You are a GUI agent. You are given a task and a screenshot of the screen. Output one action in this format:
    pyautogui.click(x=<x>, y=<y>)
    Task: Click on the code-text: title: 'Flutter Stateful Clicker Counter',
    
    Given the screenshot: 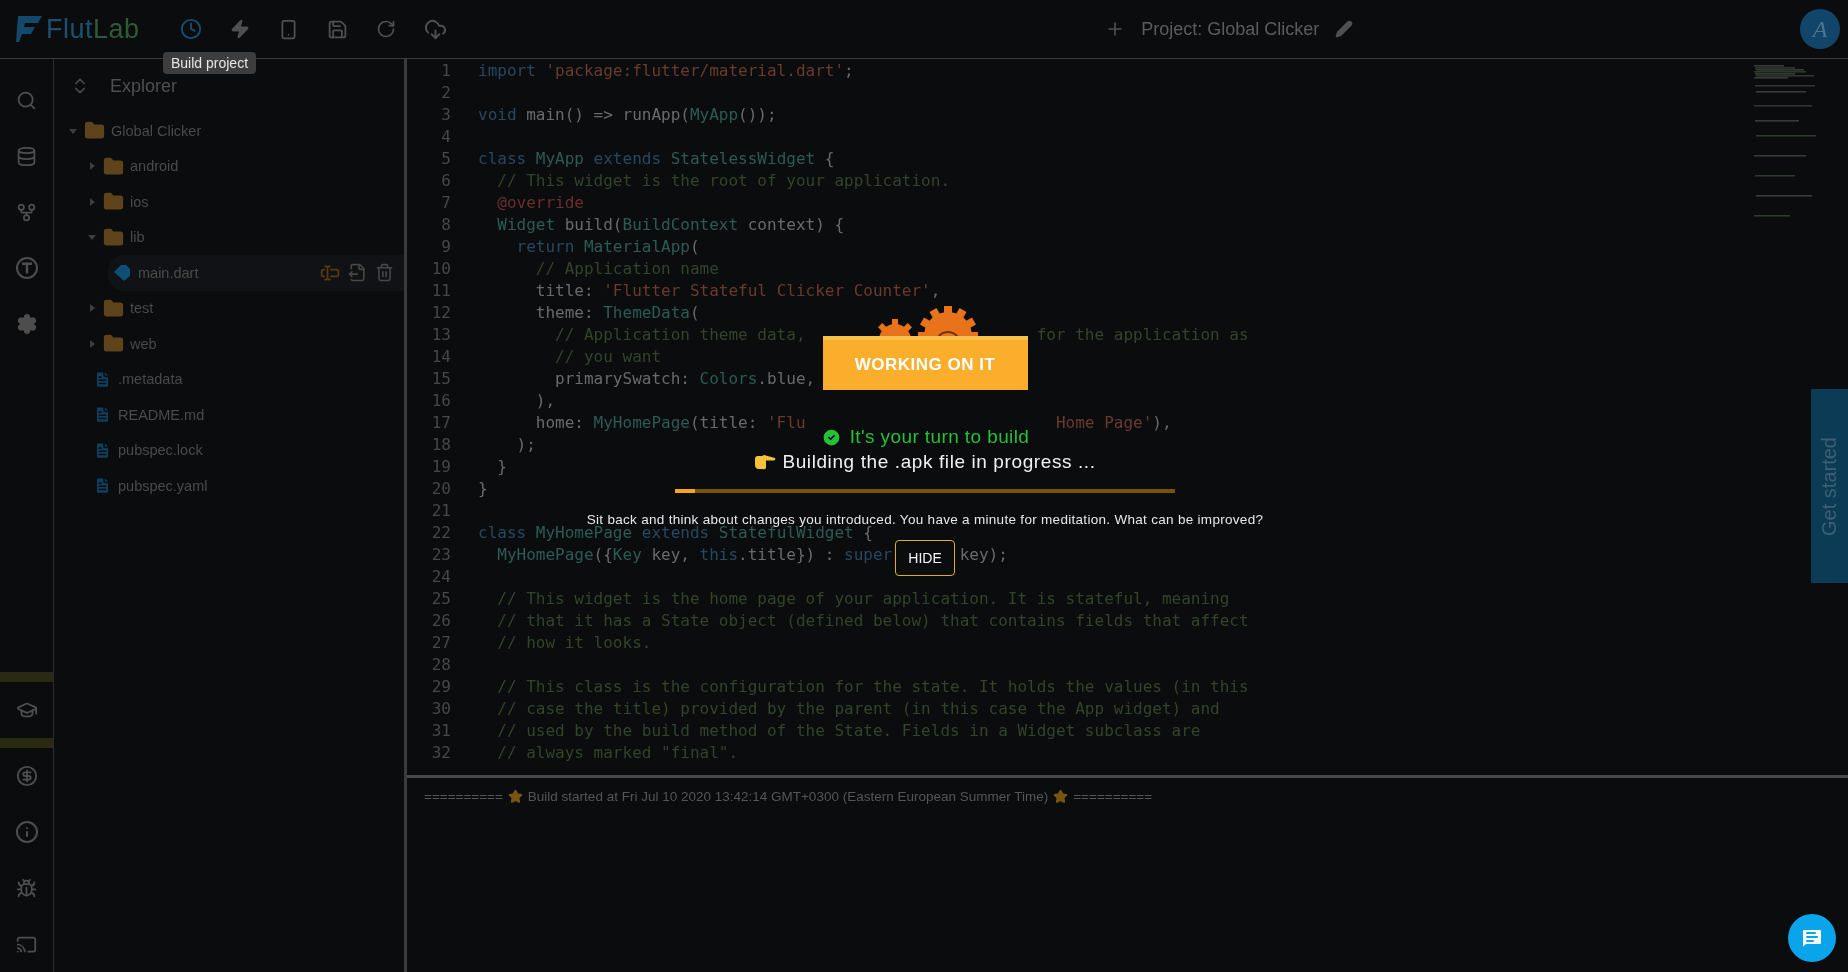 What is the action you would take?
    pyautogui.click(x=737, y=290)
    